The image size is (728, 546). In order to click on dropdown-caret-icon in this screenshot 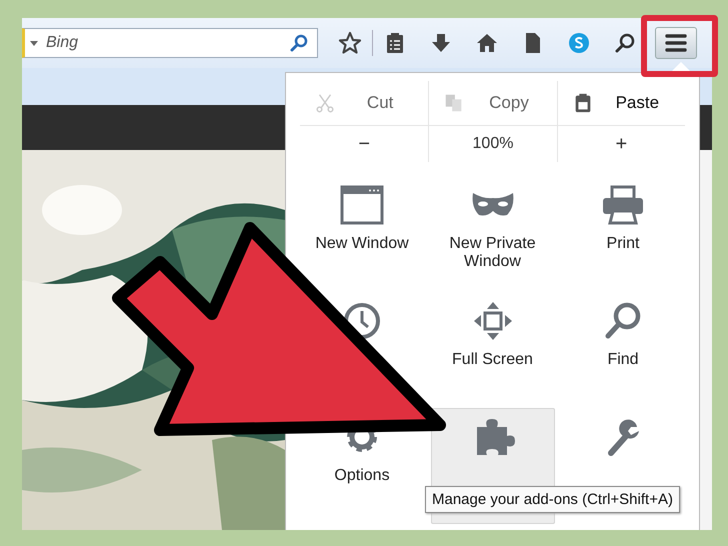, I will do `click(34, 43)`.